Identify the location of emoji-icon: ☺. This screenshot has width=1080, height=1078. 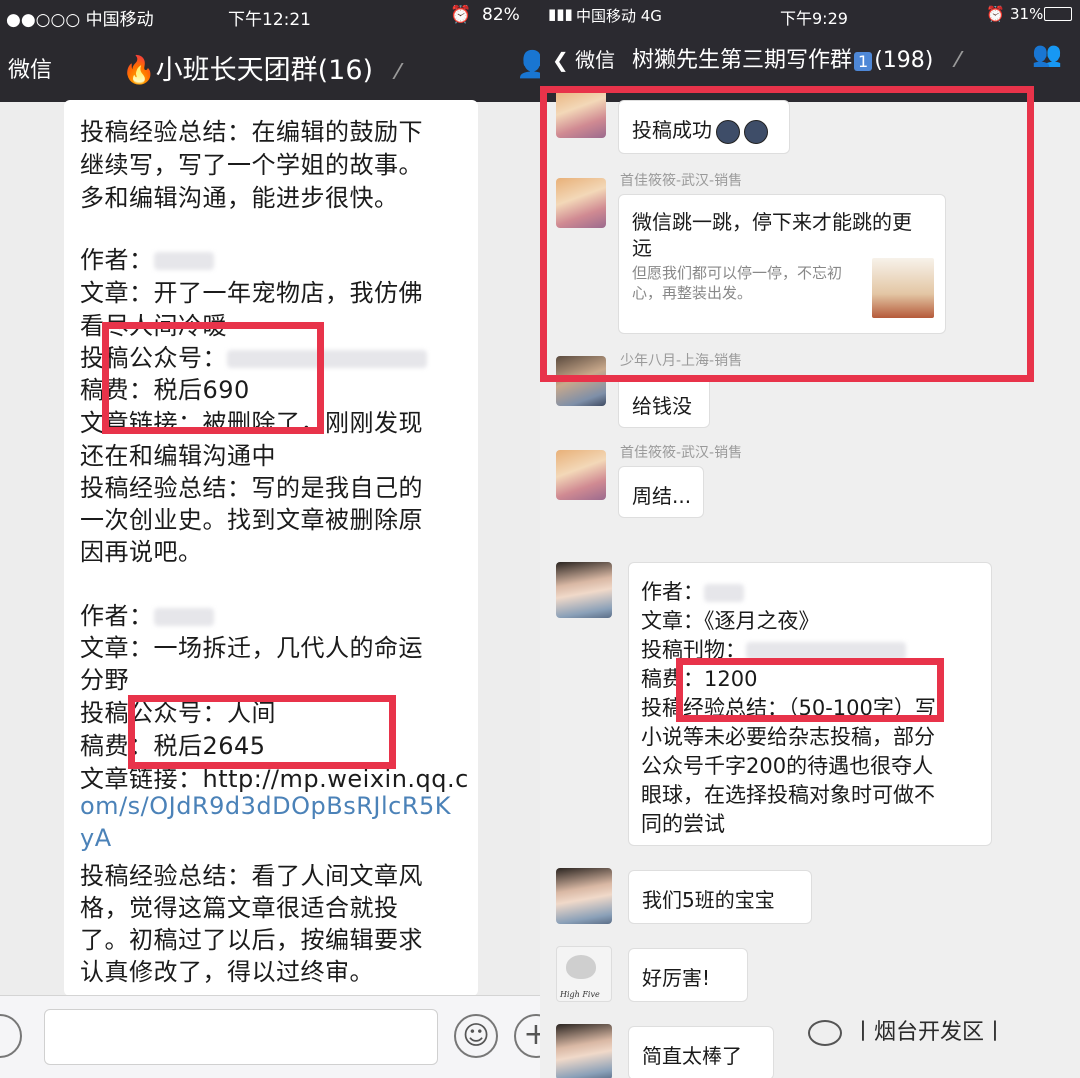
(476, 1036).